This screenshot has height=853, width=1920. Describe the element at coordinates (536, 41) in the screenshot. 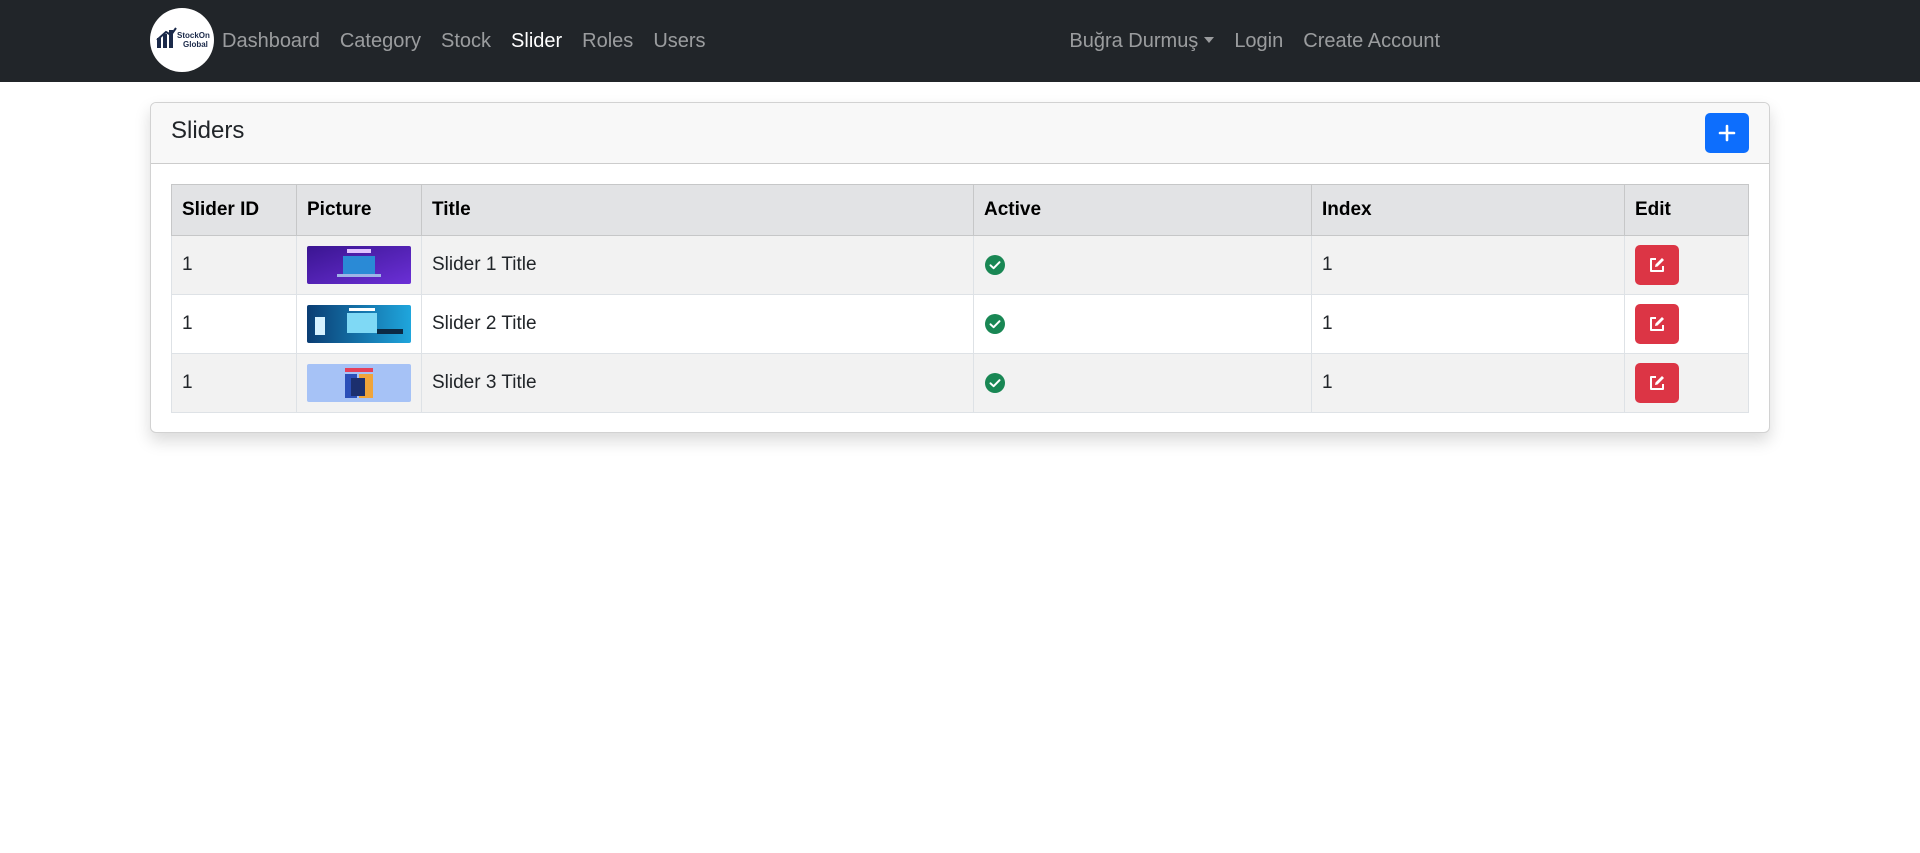

I see `nav-link-slider: Slider` at that location.